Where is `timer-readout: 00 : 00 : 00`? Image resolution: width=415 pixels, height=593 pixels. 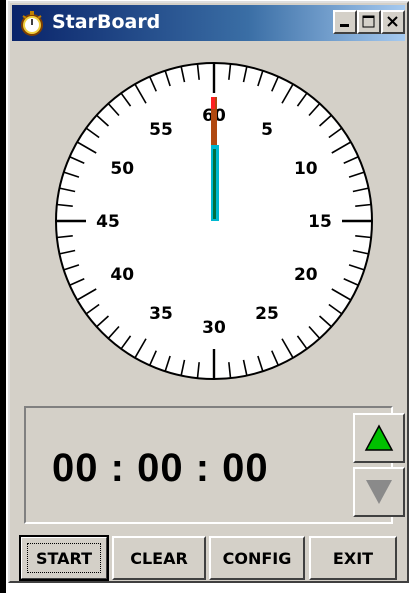 timer-readout: 00 : 00 : 00 is located at coordinates (160, 468).